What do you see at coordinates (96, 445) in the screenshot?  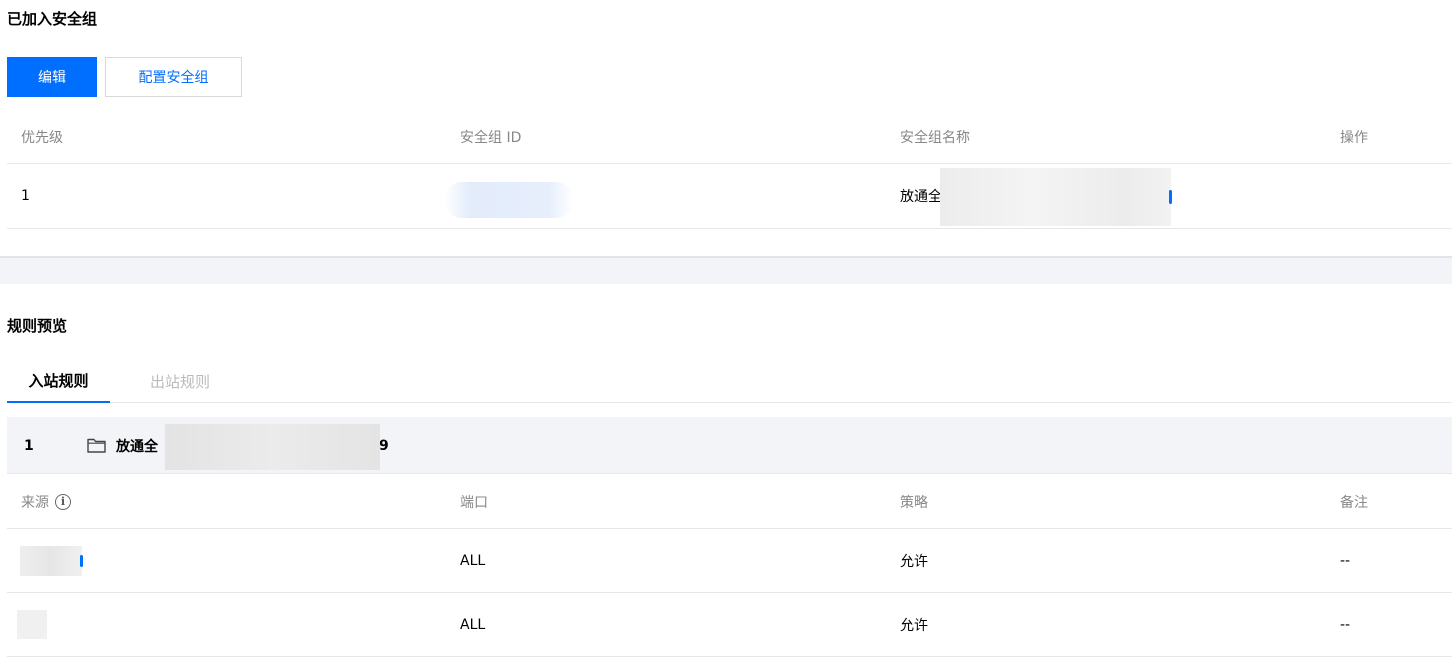 I see `folder-icon` at bounding box center [96, 445].